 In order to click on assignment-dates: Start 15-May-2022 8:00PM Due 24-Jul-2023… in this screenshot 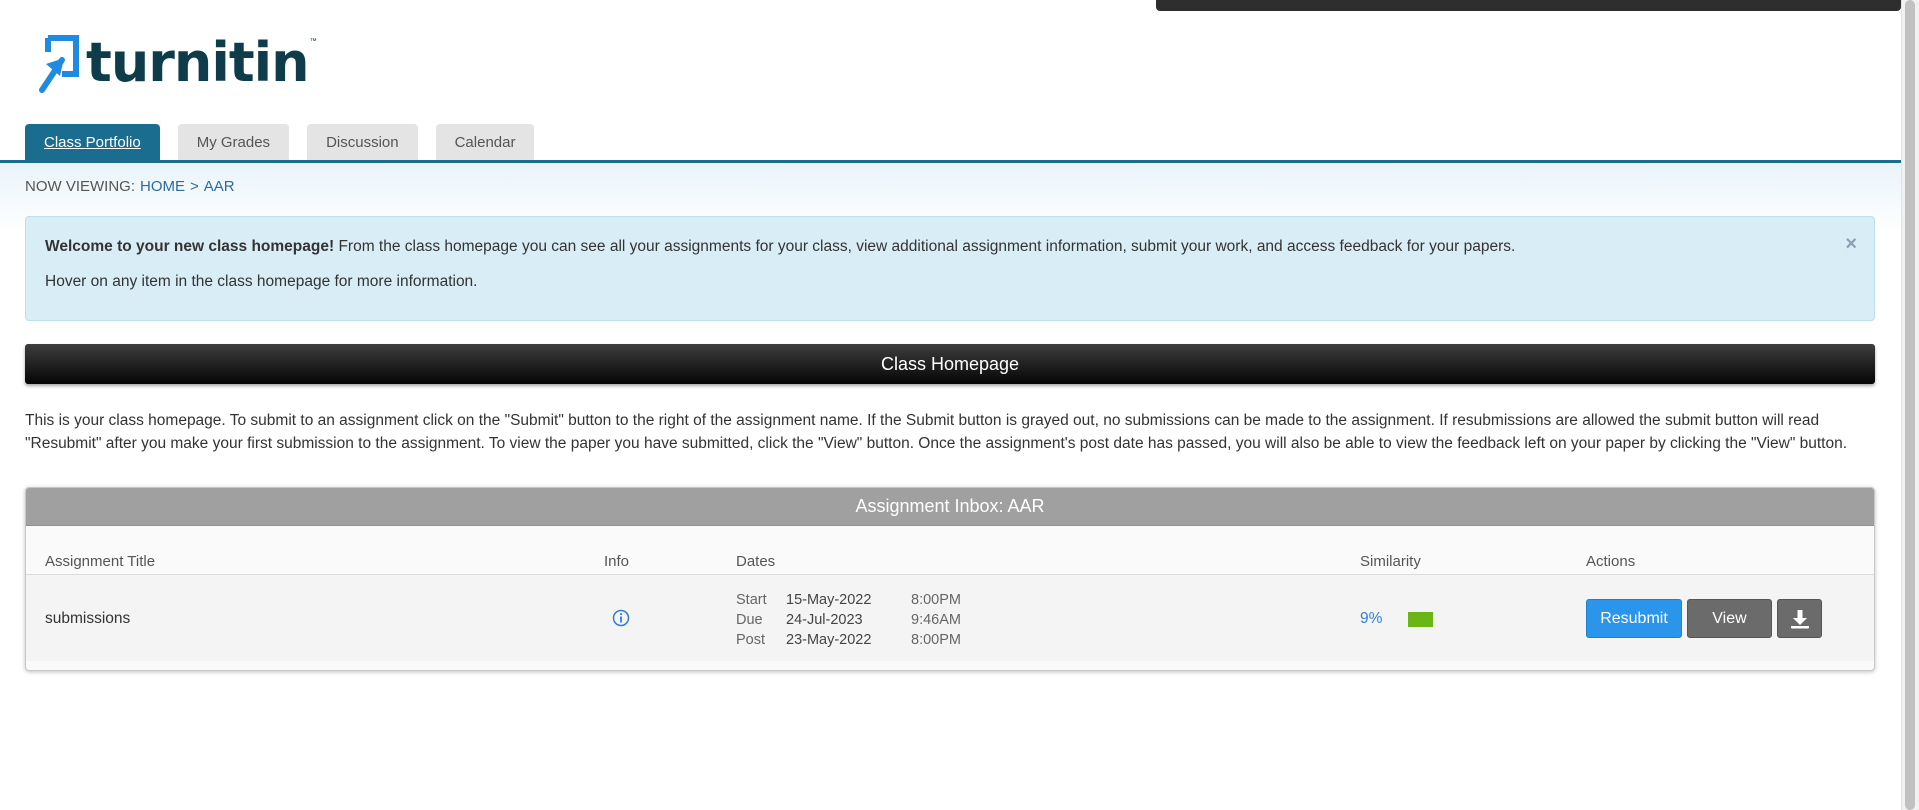, I will do `click(853, 620)`.